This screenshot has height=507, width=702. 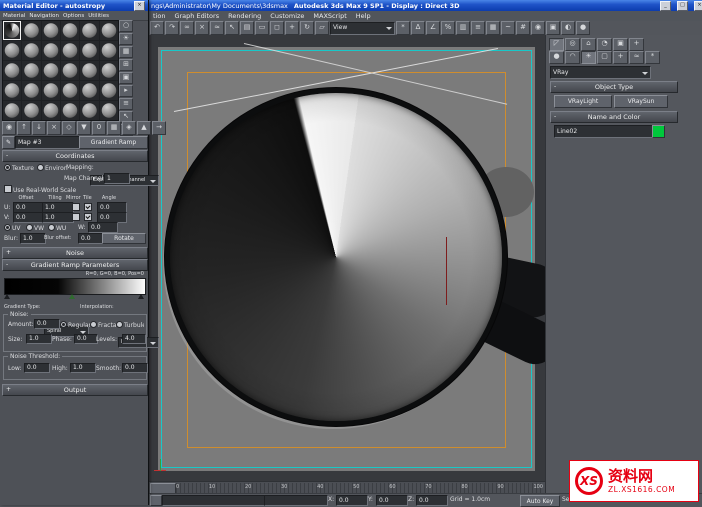 What do you see at coordinates (363, 16) in the screenshot?
I see `menu-item-help: Help` at bounding box center [363, 16].